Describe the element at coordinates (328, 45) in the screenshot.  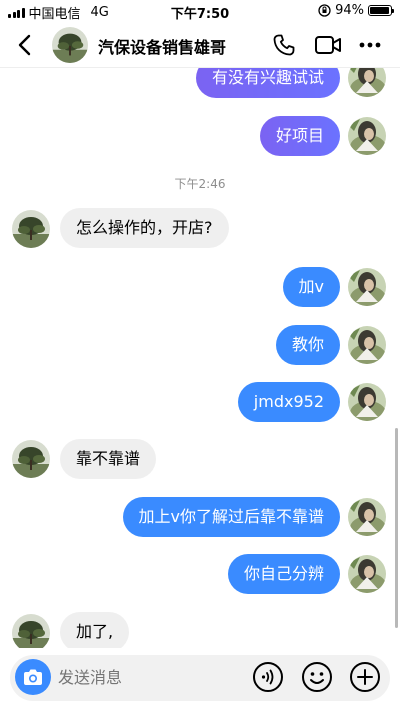
I see `video-icon` at that location.